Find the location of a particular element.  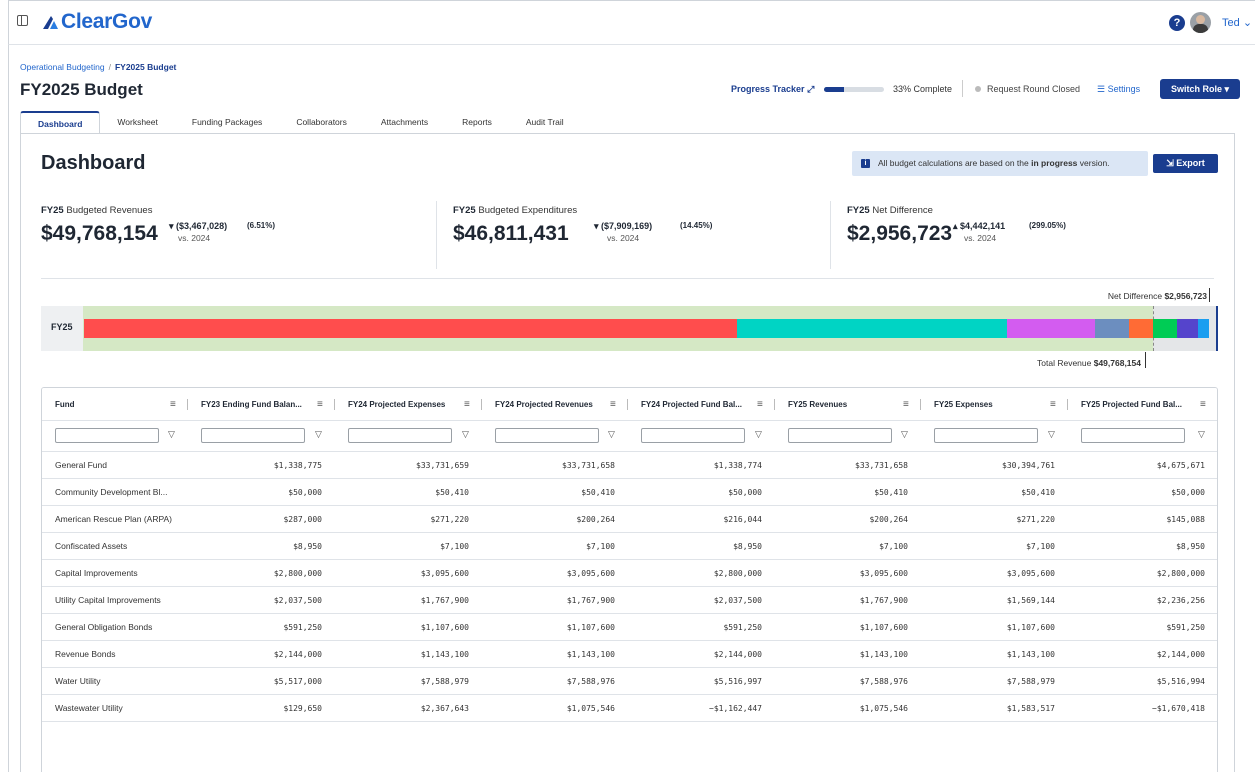

amount-cell: $5,516,994 is located at coordinates (1180, 681).